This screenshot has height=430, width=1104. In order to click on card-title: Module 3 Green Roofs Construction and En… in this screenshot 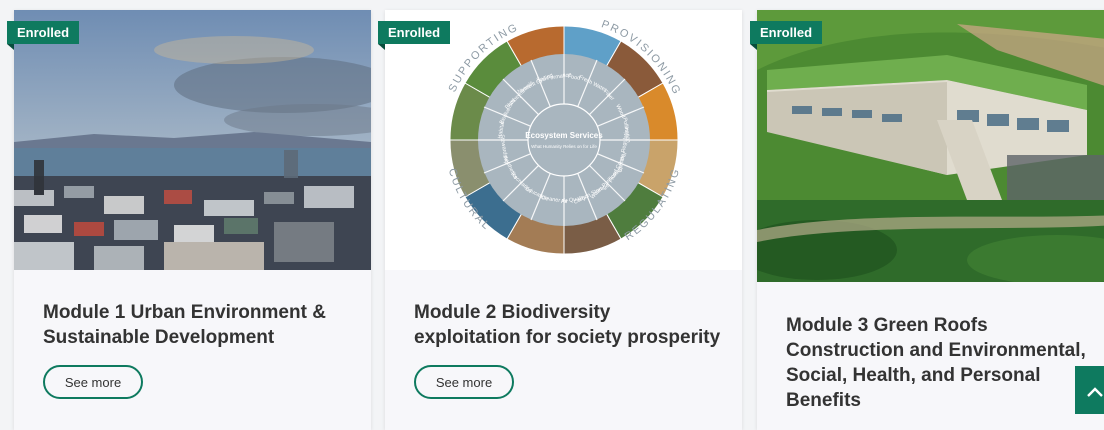, I will do `click(941, 363)`.